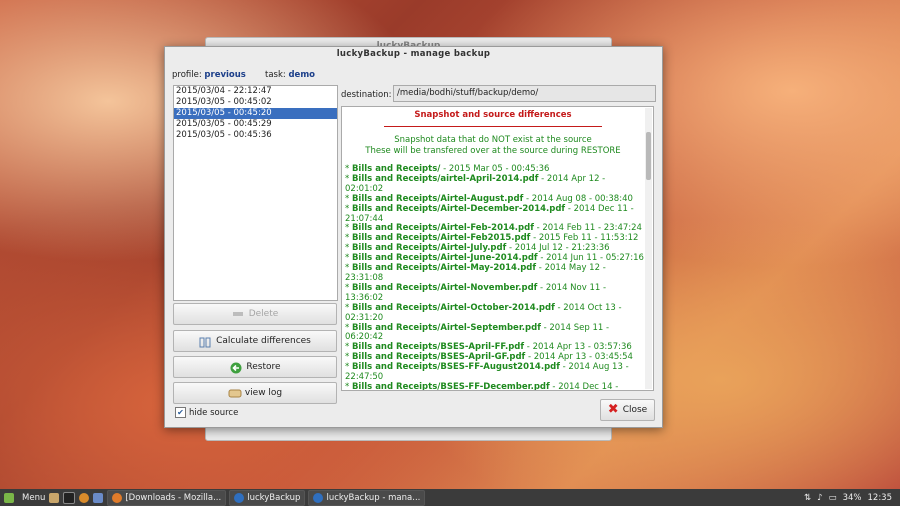  Describe the element at coordinates (595, 258) in the screenshot. I see `log-entry-date: 2014 Jun 11 - 05:27:16` at that location.